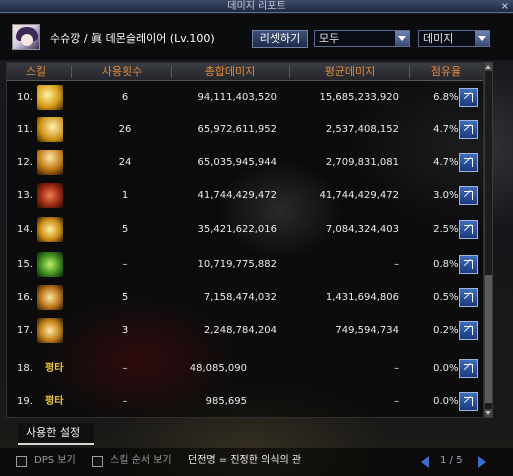  What do you see at coordinates (50, 129) in the screenshot?
I see `skill-icon-crescent` at bounding box center [50, 129].